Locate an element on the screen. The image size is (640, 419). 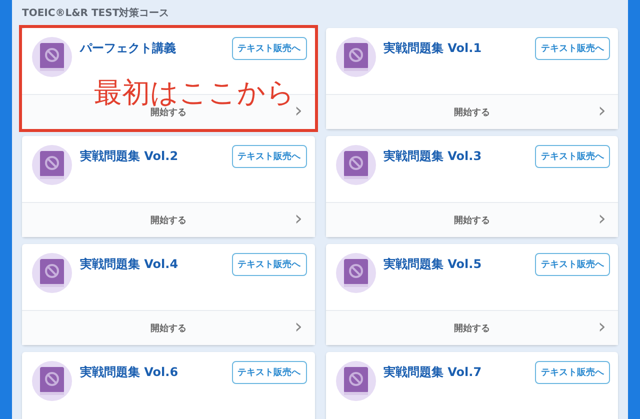
course-title: 実戦問題集 Vol.7 is located at coordinates (433, 372).